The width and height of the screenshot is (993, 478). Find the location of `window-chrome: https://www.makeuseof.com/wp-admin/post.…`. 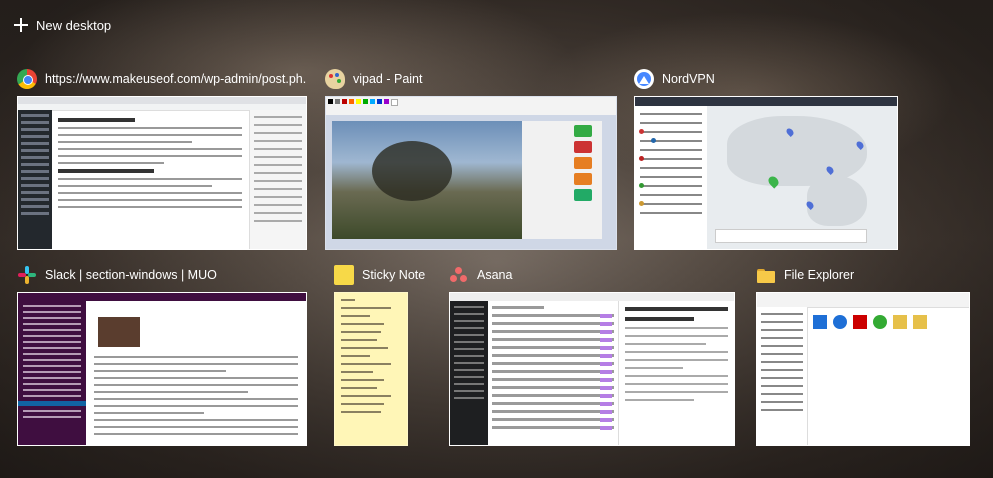

window-chrome: https://www.makeuseof.com/wp-admin/post.… is located at coordinates (162, 159).